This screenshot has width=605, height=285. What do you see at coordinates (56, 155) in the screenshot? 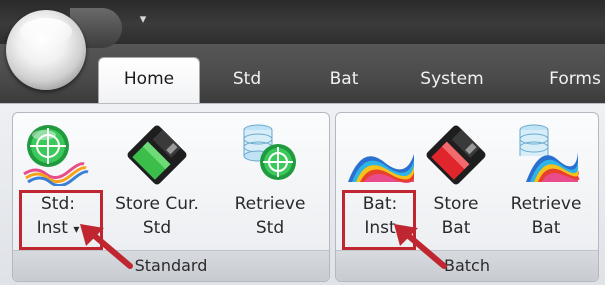
I see `target-crosshair-icon` at bounding box center [56, 155].